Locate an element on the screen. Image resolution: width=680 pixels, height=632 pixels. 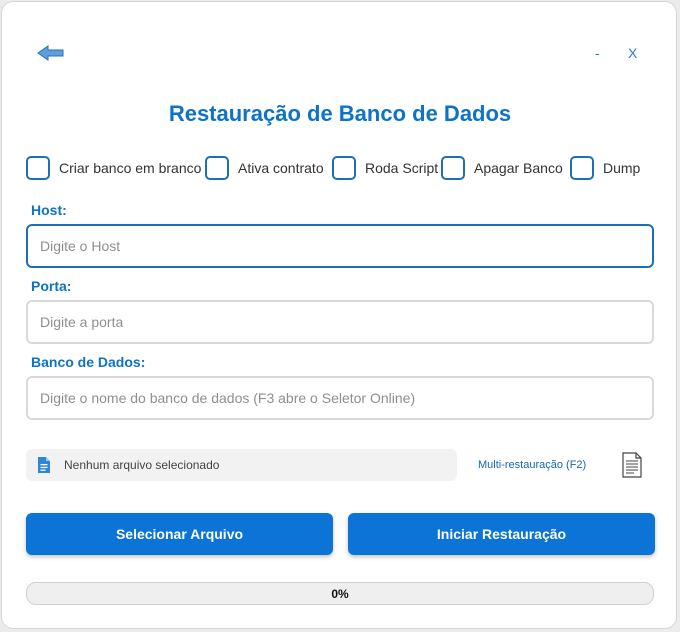
file-status-text: Nenhum arquivo selecionado is located at coordinates (142, 465).